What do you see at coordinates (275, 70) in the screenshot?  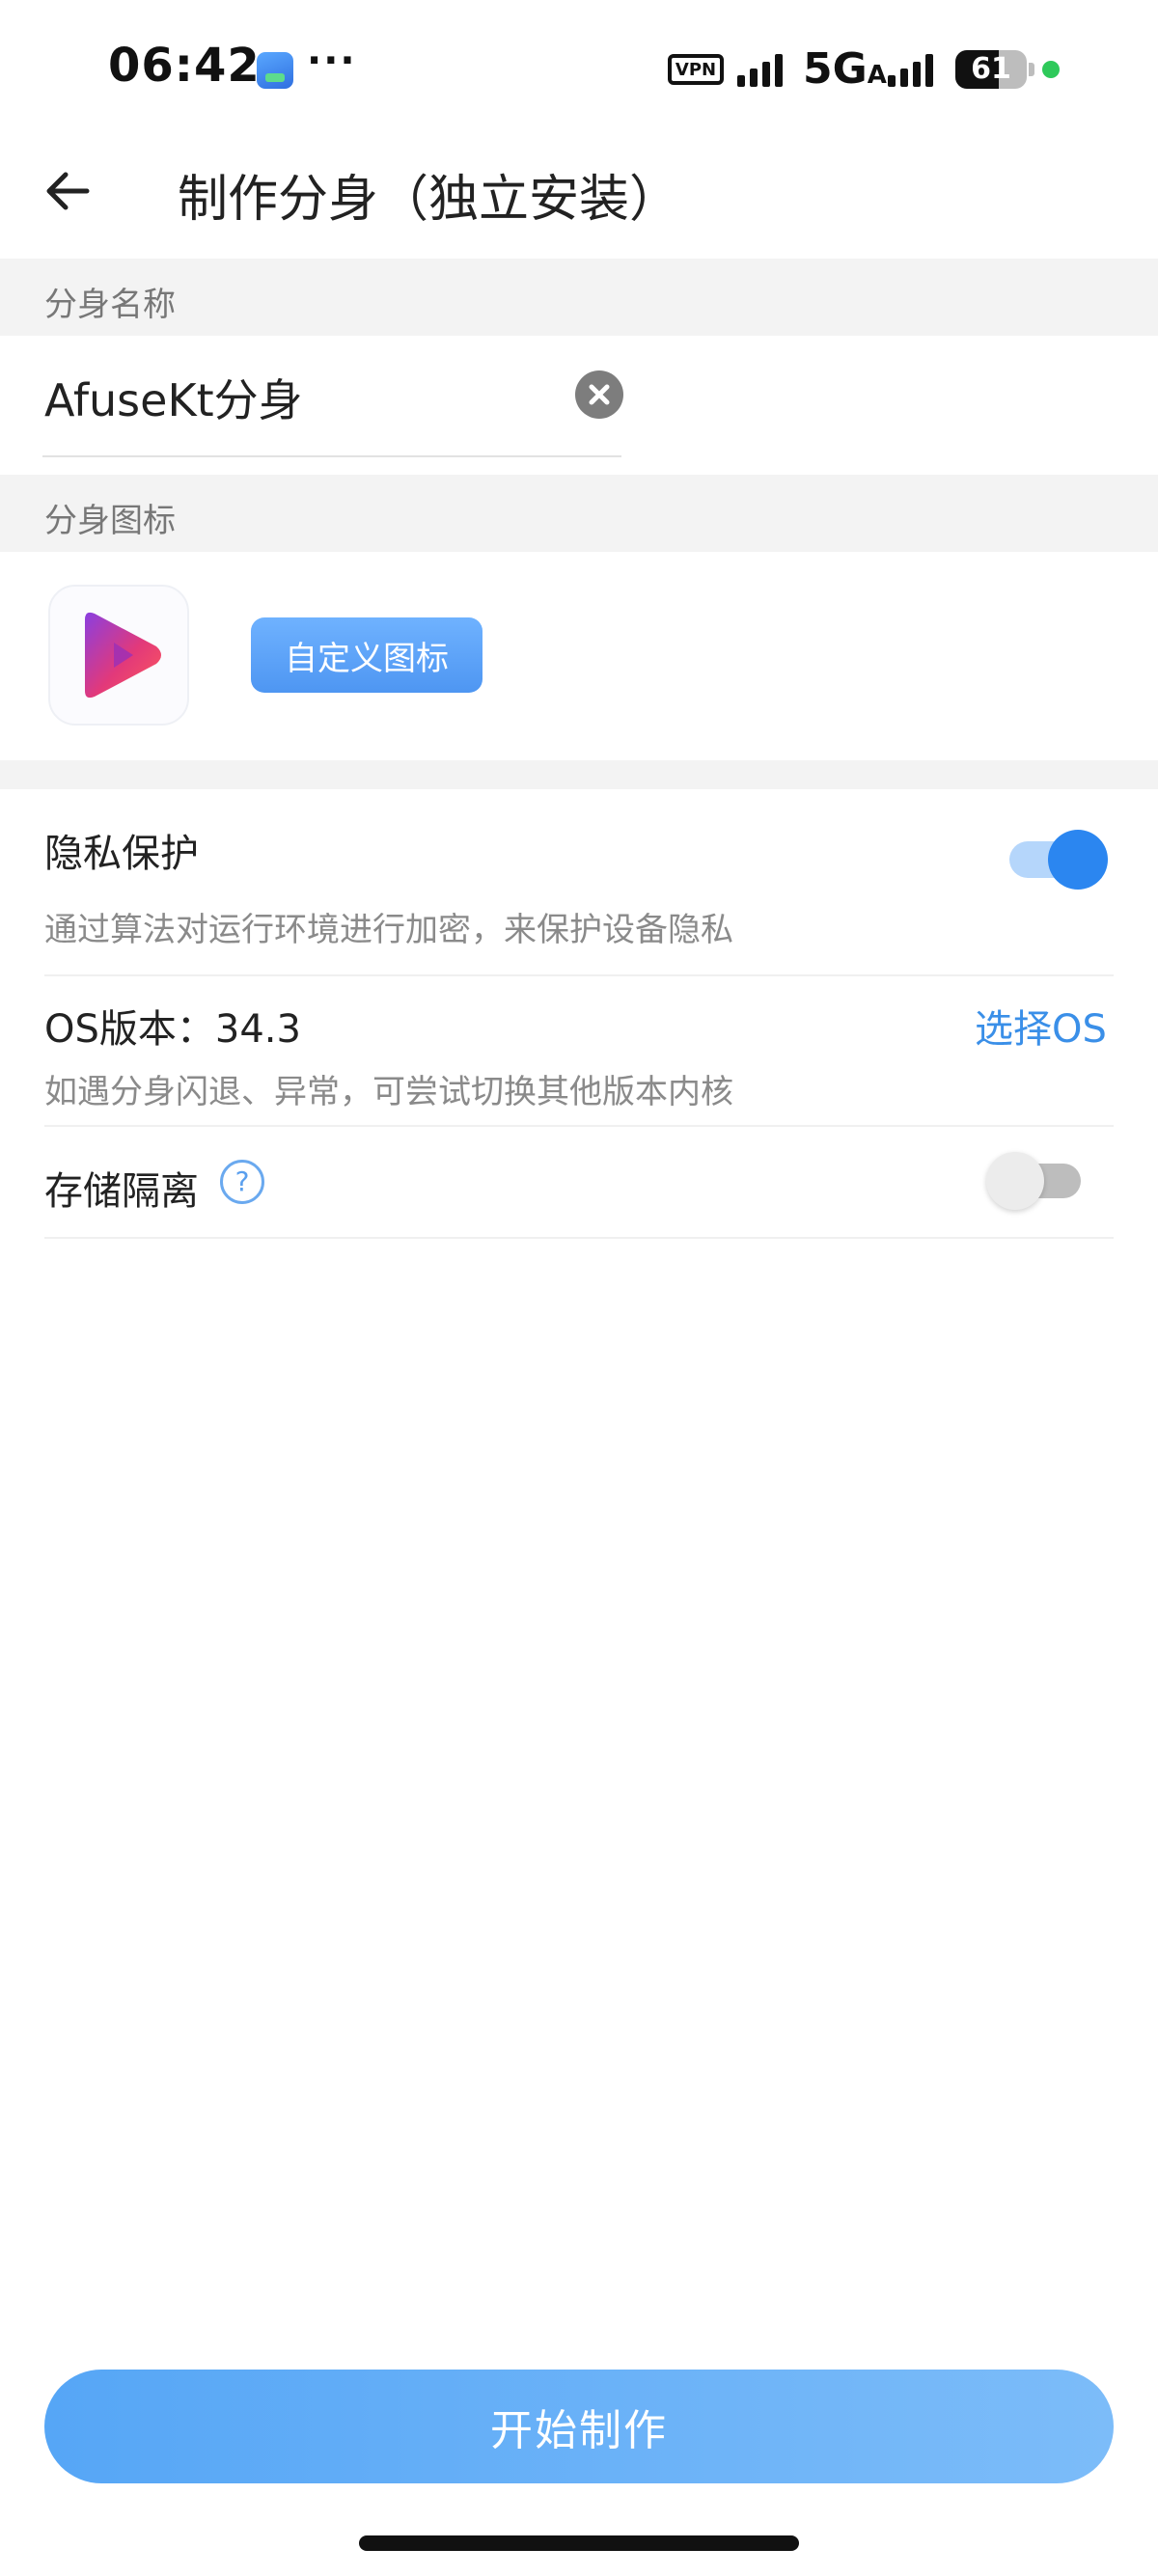 I see `notification-app-icon` at bounding box center [275, 70].